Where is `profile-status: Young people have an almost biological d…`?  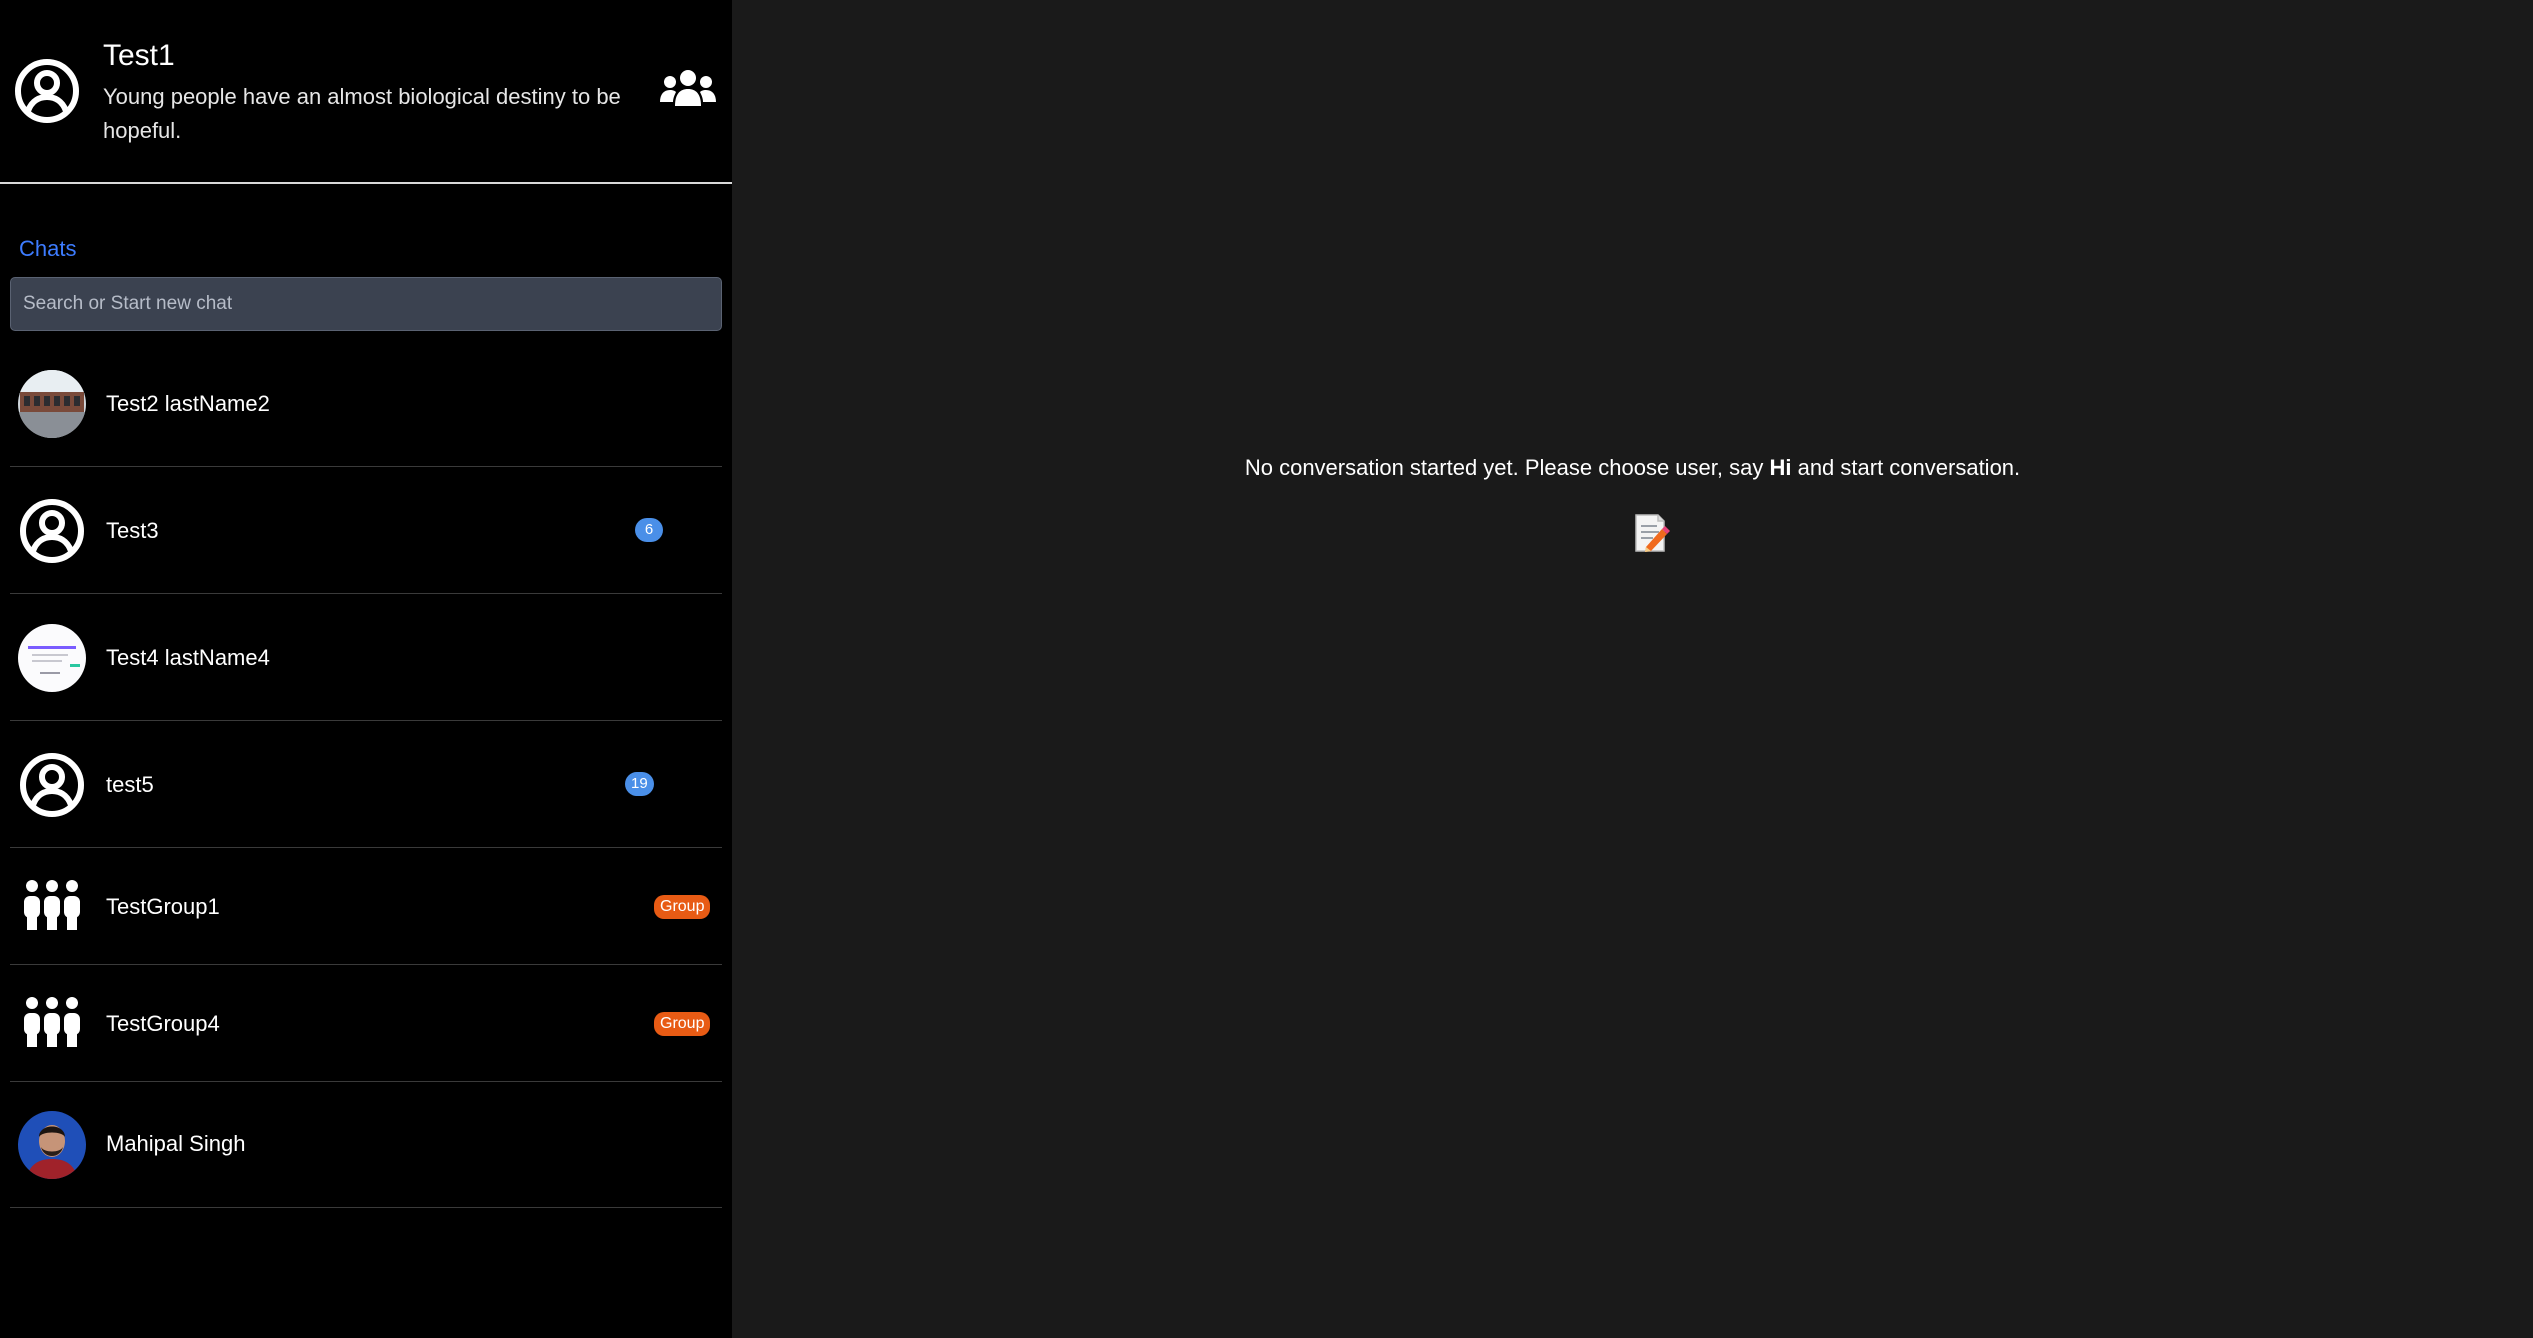 profile-status: Young people have an almost biological d… is located at coordinates (362, 113).